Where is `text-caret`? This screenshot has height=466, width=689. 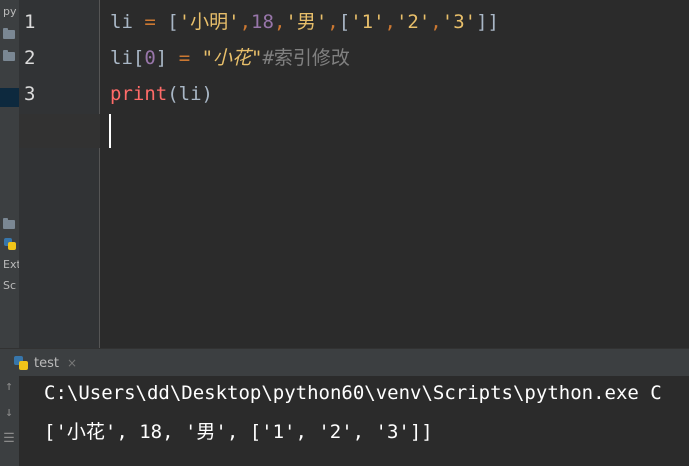
text-caret is located at coordinates (110, 131).